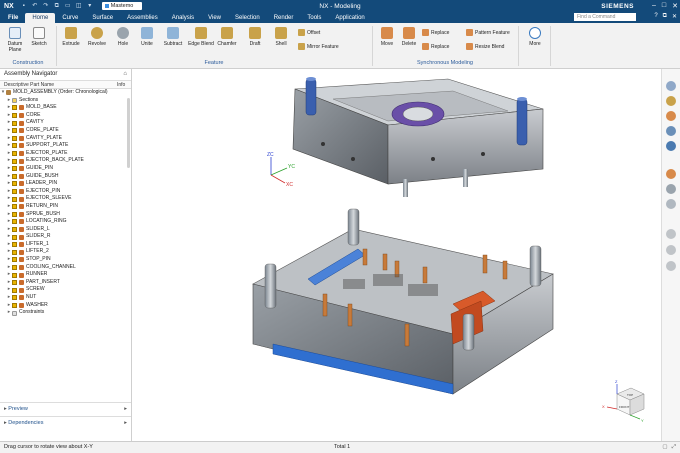 The height and width of the screenshot is (453, 680). I want to click on more-icon: ▾, so click(90, 6).